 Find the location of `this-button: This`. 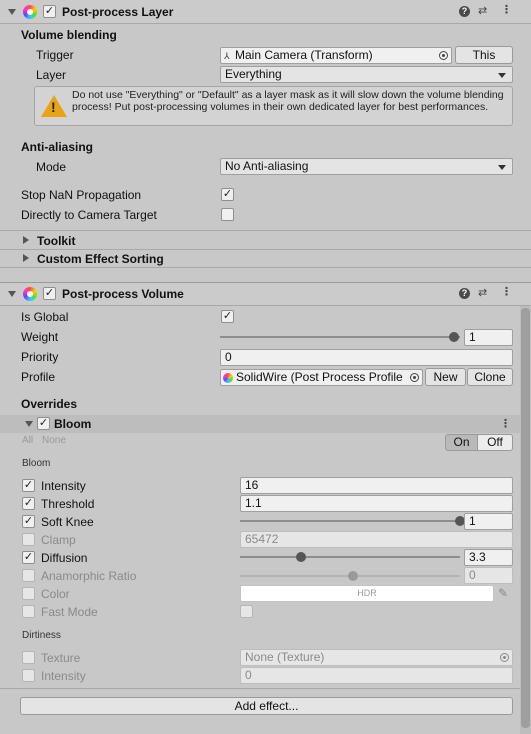

this-button: This is located at coordinates (484, 55).